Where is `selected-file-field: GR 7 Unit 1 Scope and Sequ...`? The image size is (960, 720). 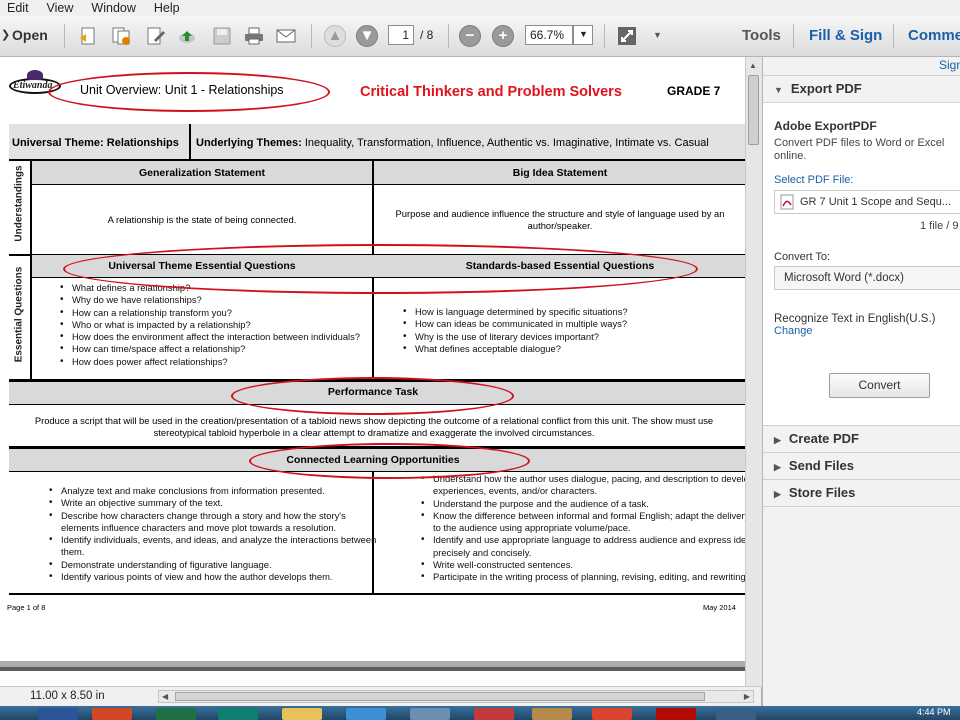 selected-file-field: GR 7 Unit 1 Scope and Sequ... is located at coordinates (867, 202).